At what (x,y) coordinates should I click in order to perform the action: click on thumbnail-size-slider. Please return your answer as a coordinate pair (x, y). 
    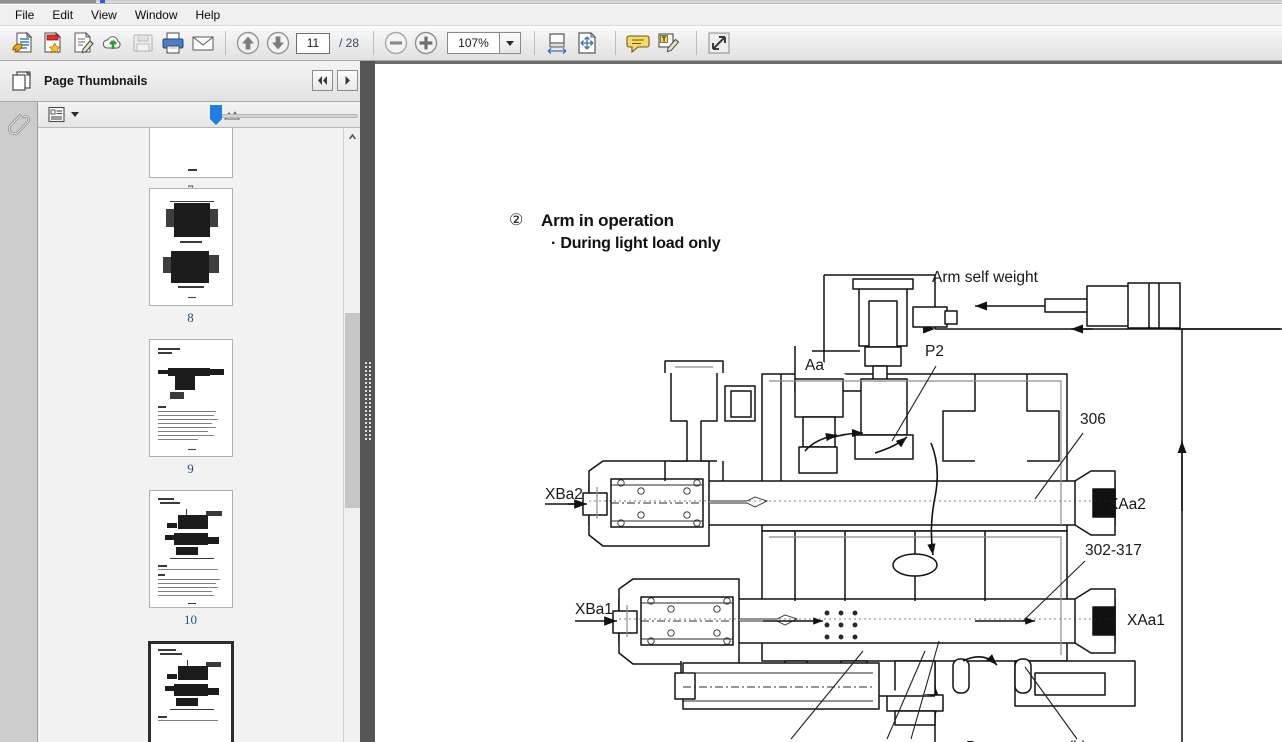
    Looking at the image, I should click on (286, 116).